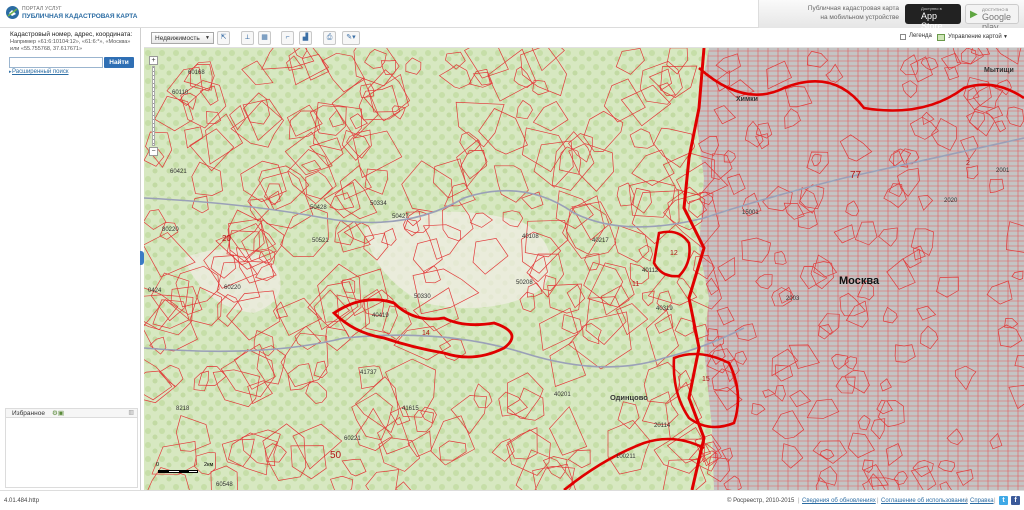 The image size is (1024, 510). Describe the element at coordinates (28, 413) in the screenshot. I see `favorites-label: Избранное` at that location.